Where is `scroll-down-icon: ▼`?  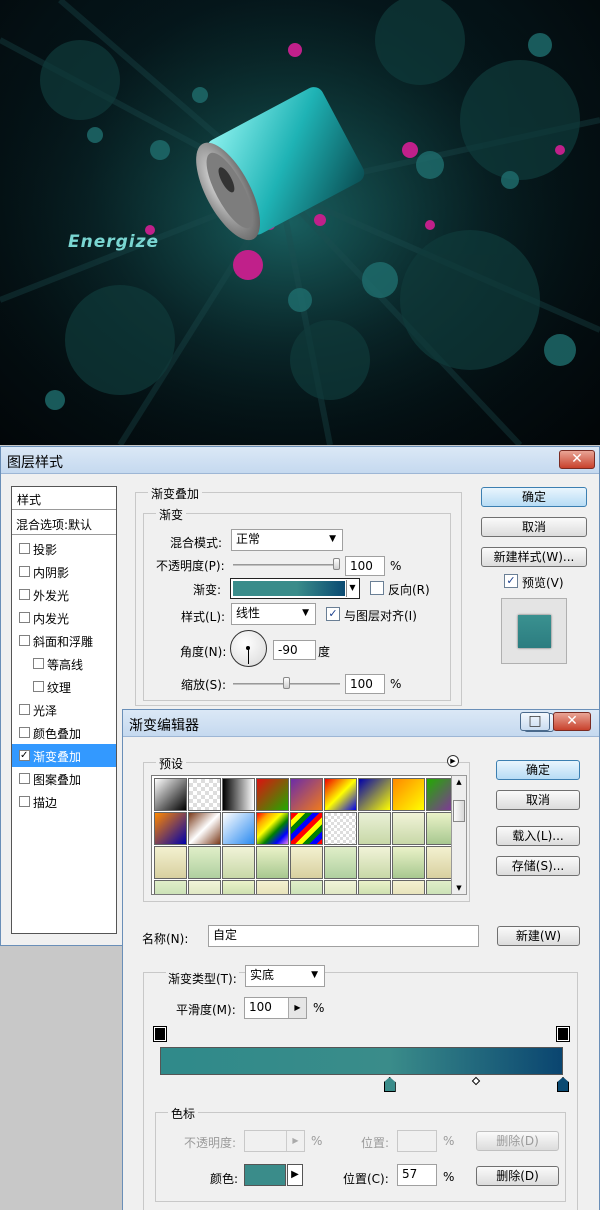
scroll-down-icon: ▼ is located at coordinates (459, 888).